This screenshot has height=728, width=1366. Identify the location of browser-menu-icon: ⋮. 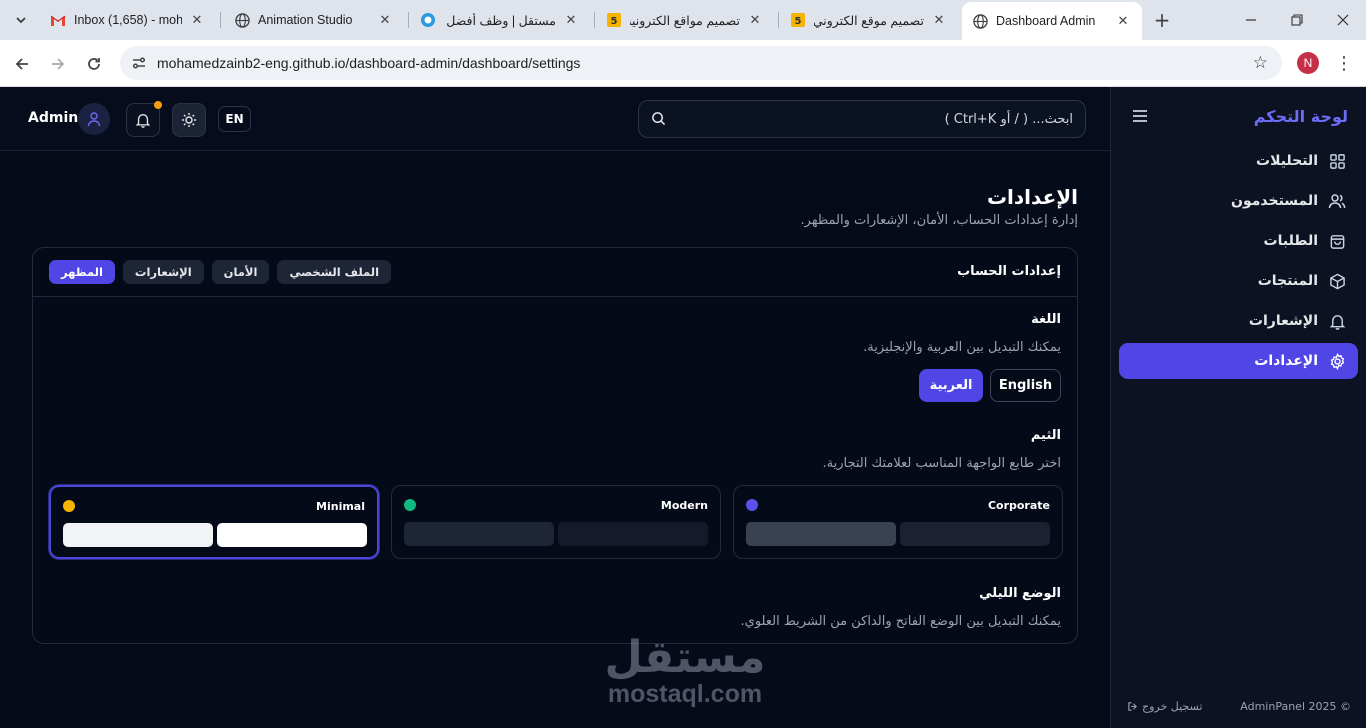
(1344, 63).